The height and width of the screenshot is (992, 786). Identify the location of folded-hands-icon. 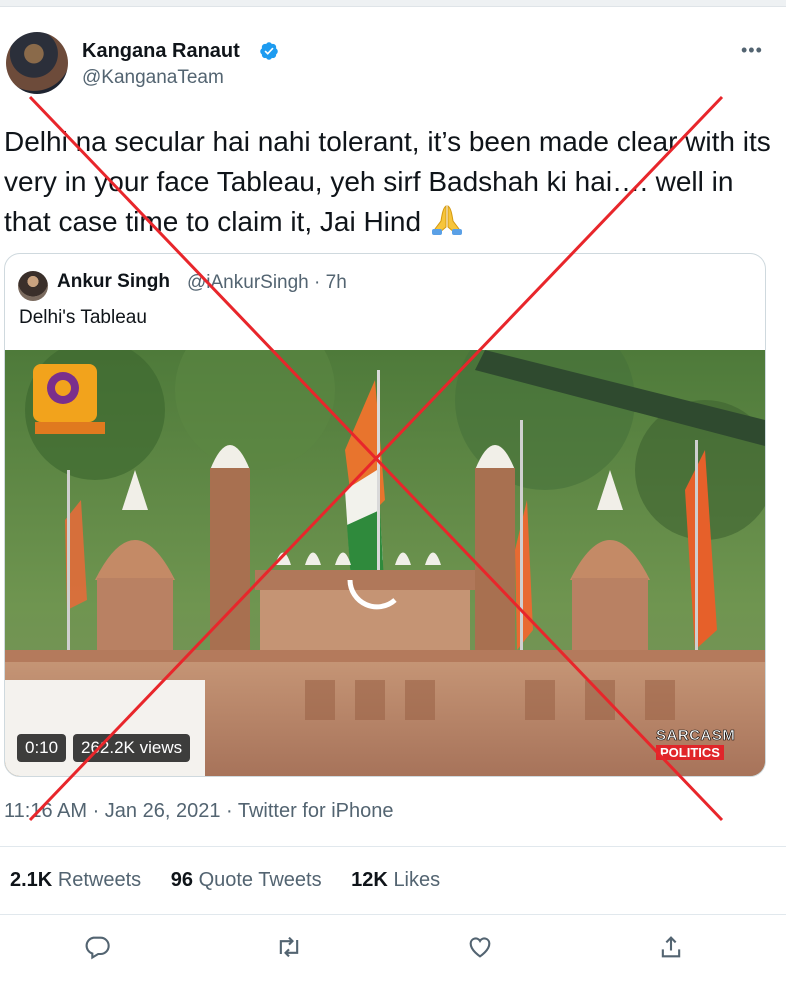
(447, 220).